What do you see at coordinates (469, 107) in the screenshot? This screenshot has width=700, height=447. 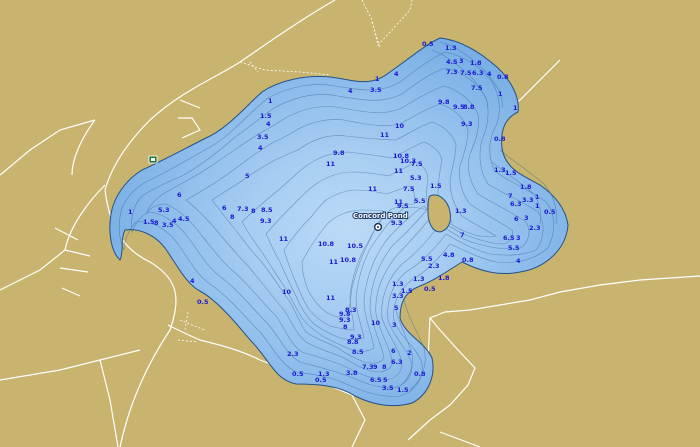 I see `depth-sounding: 8.8` at bounding box center [469, 107].